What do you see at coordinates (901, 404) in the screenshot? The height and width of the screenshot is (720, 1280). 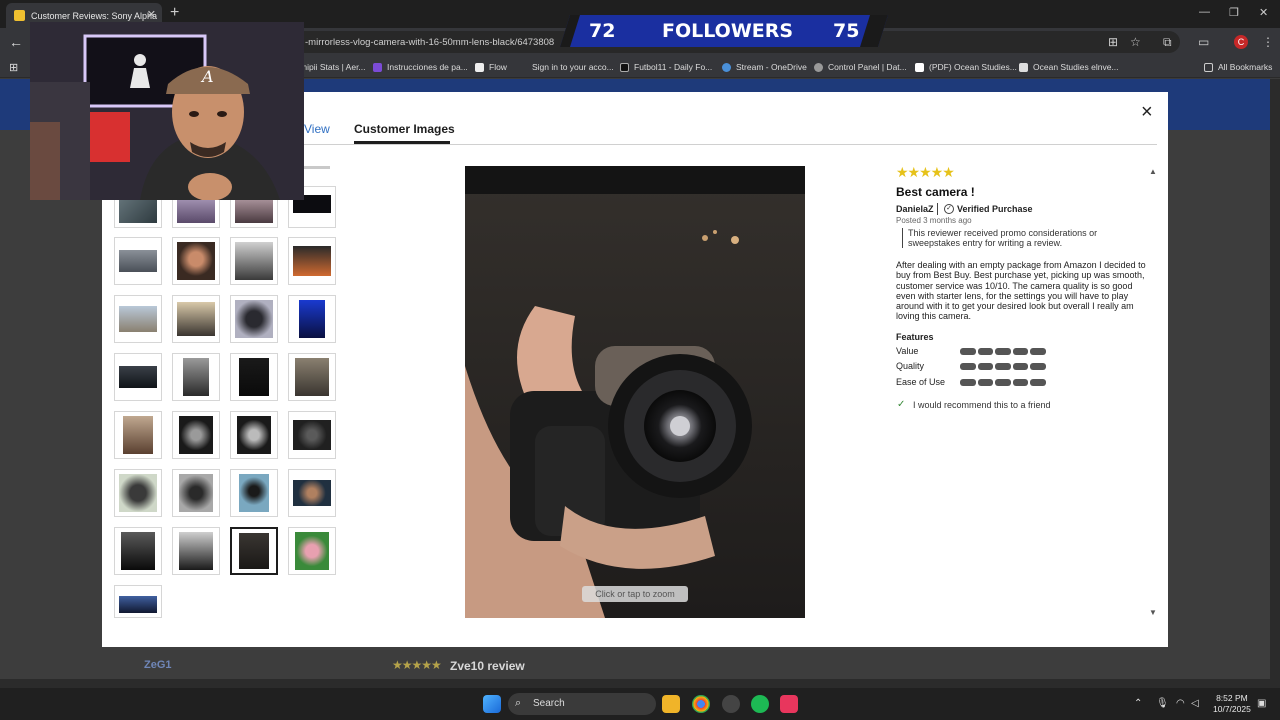 I see `recommend-check-icon: ✓` at bounding box center [901, 404].